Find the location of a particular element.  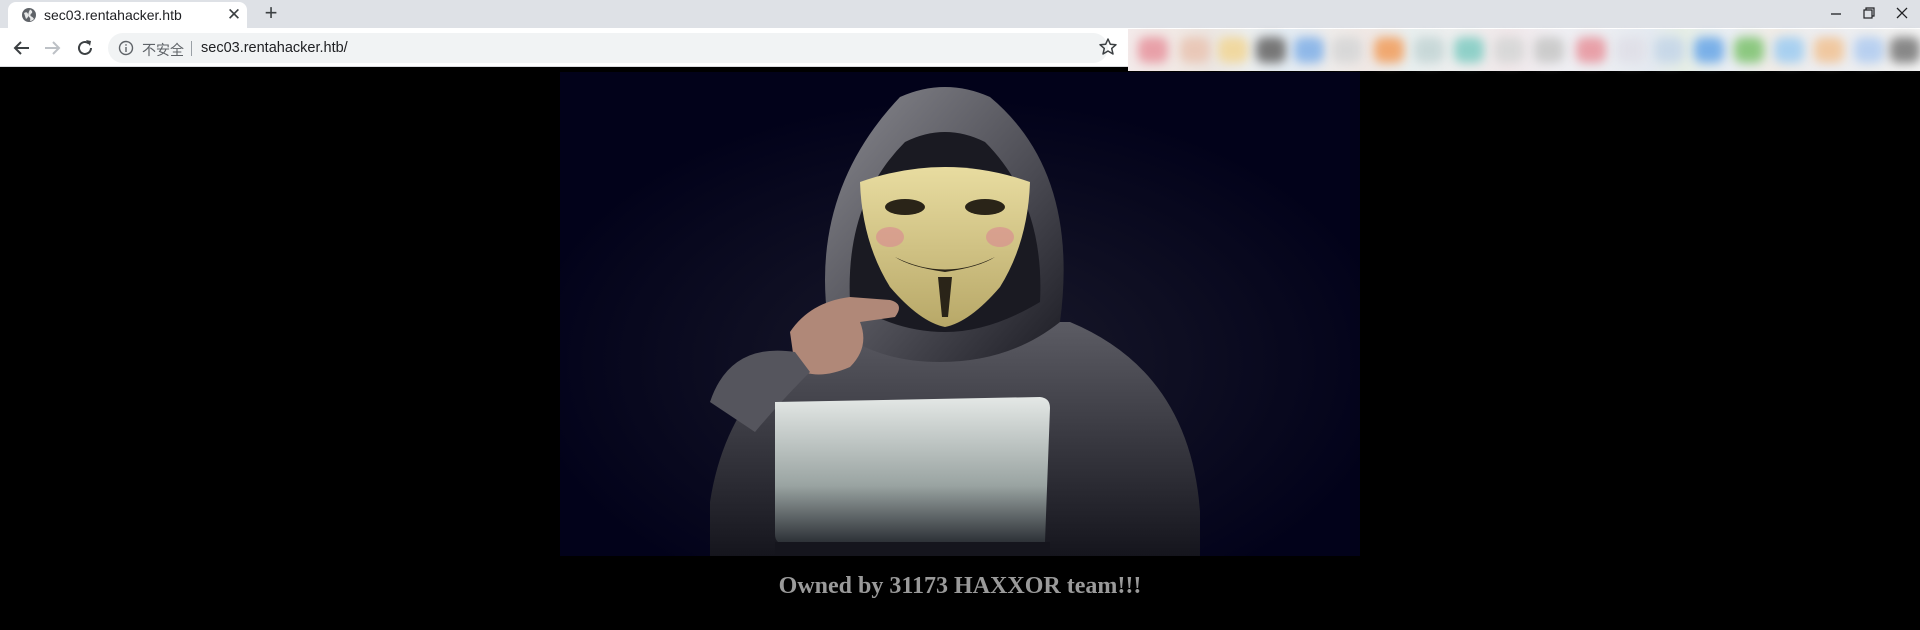

minimize-icon is located at coordinates (1836, 13).